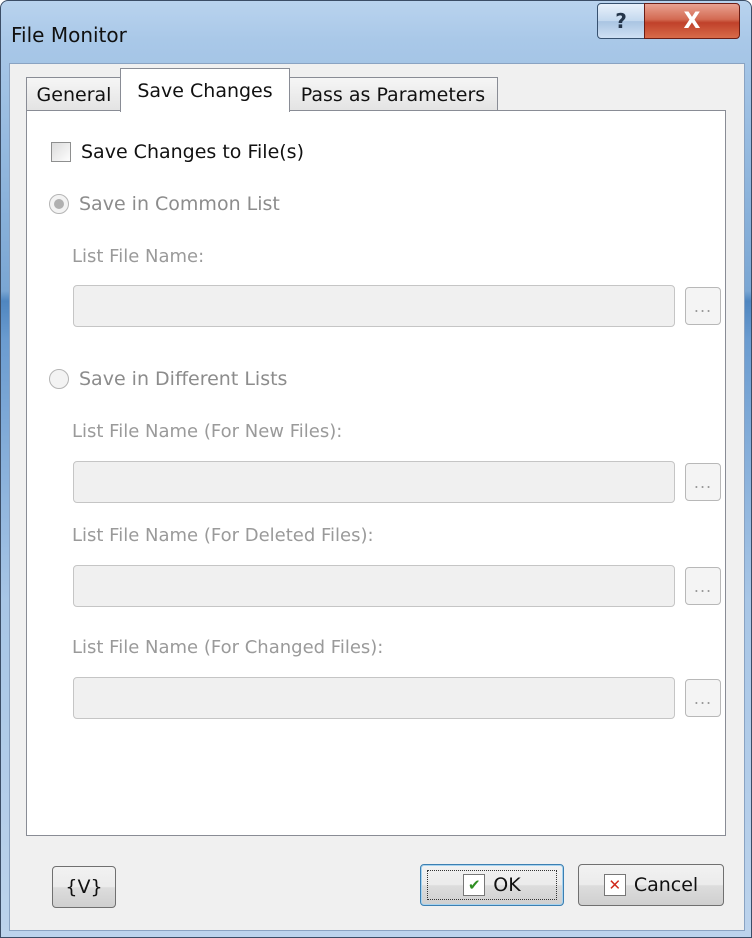  What do you see at coordinates (374, 698) in the screenshot?
I see `changed-files-input` at bounding box center [374, 698].